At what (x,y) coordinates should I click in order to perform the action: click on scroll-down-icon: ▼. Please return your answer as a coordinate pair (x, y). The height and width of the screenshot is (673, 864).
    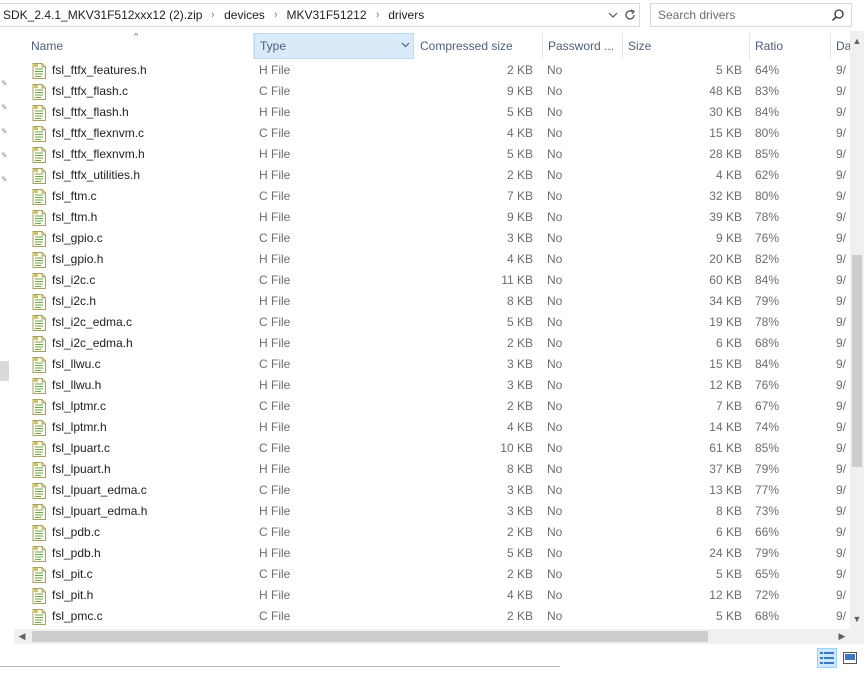
    Looking at the image, I should click on (857, 619).